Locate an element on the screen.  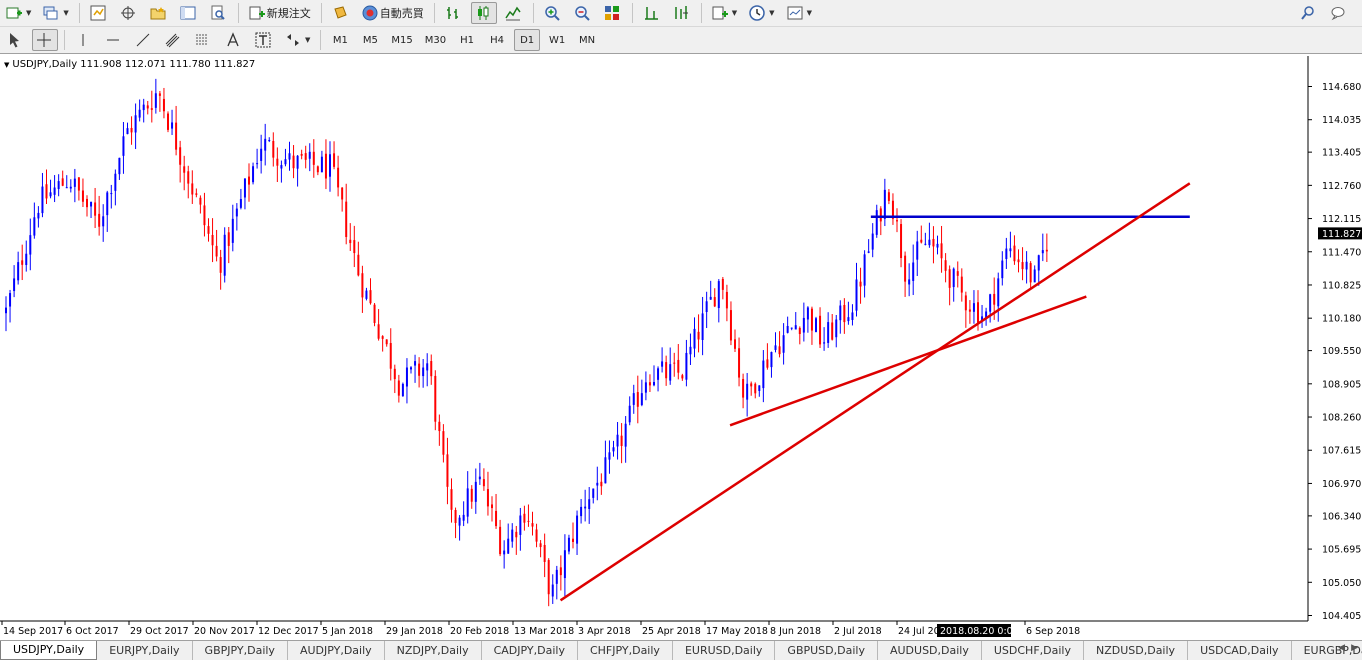
cursor-tool-button is located at coordinates (15, 40).